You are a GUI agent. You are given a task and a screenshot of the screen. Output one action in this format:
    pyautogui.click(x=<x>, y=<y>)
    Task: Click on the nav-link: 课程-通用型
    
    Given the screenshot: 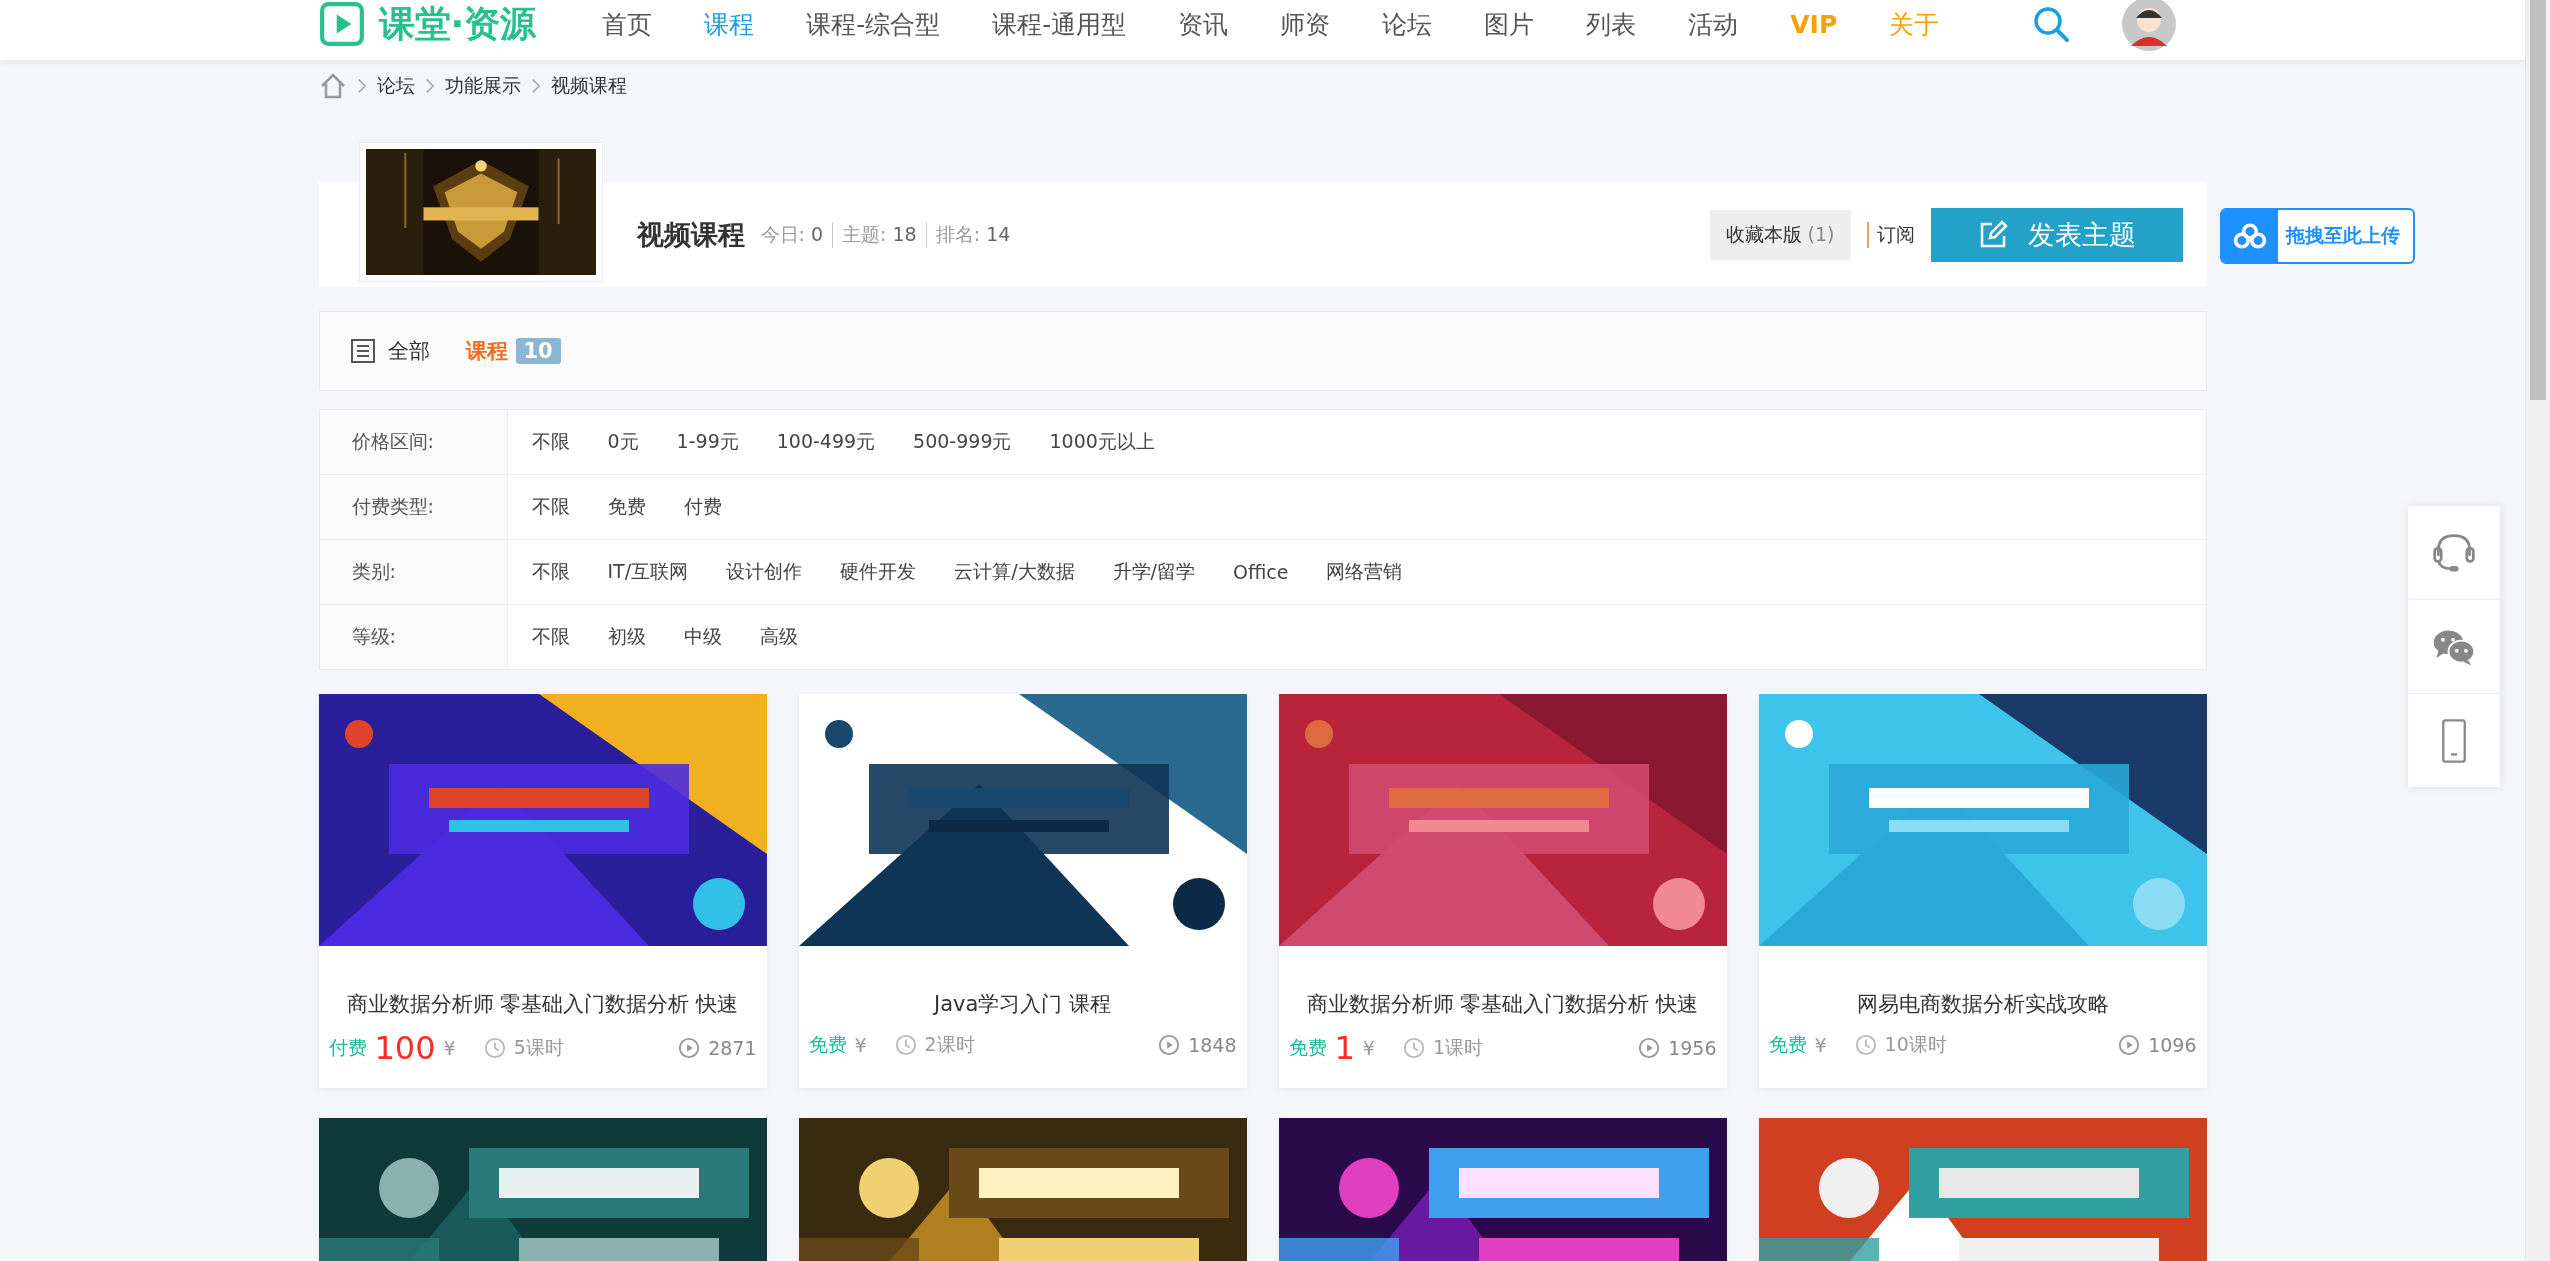 What is the action you would take?
    pyautogui.click(x=1059, y=24)
    